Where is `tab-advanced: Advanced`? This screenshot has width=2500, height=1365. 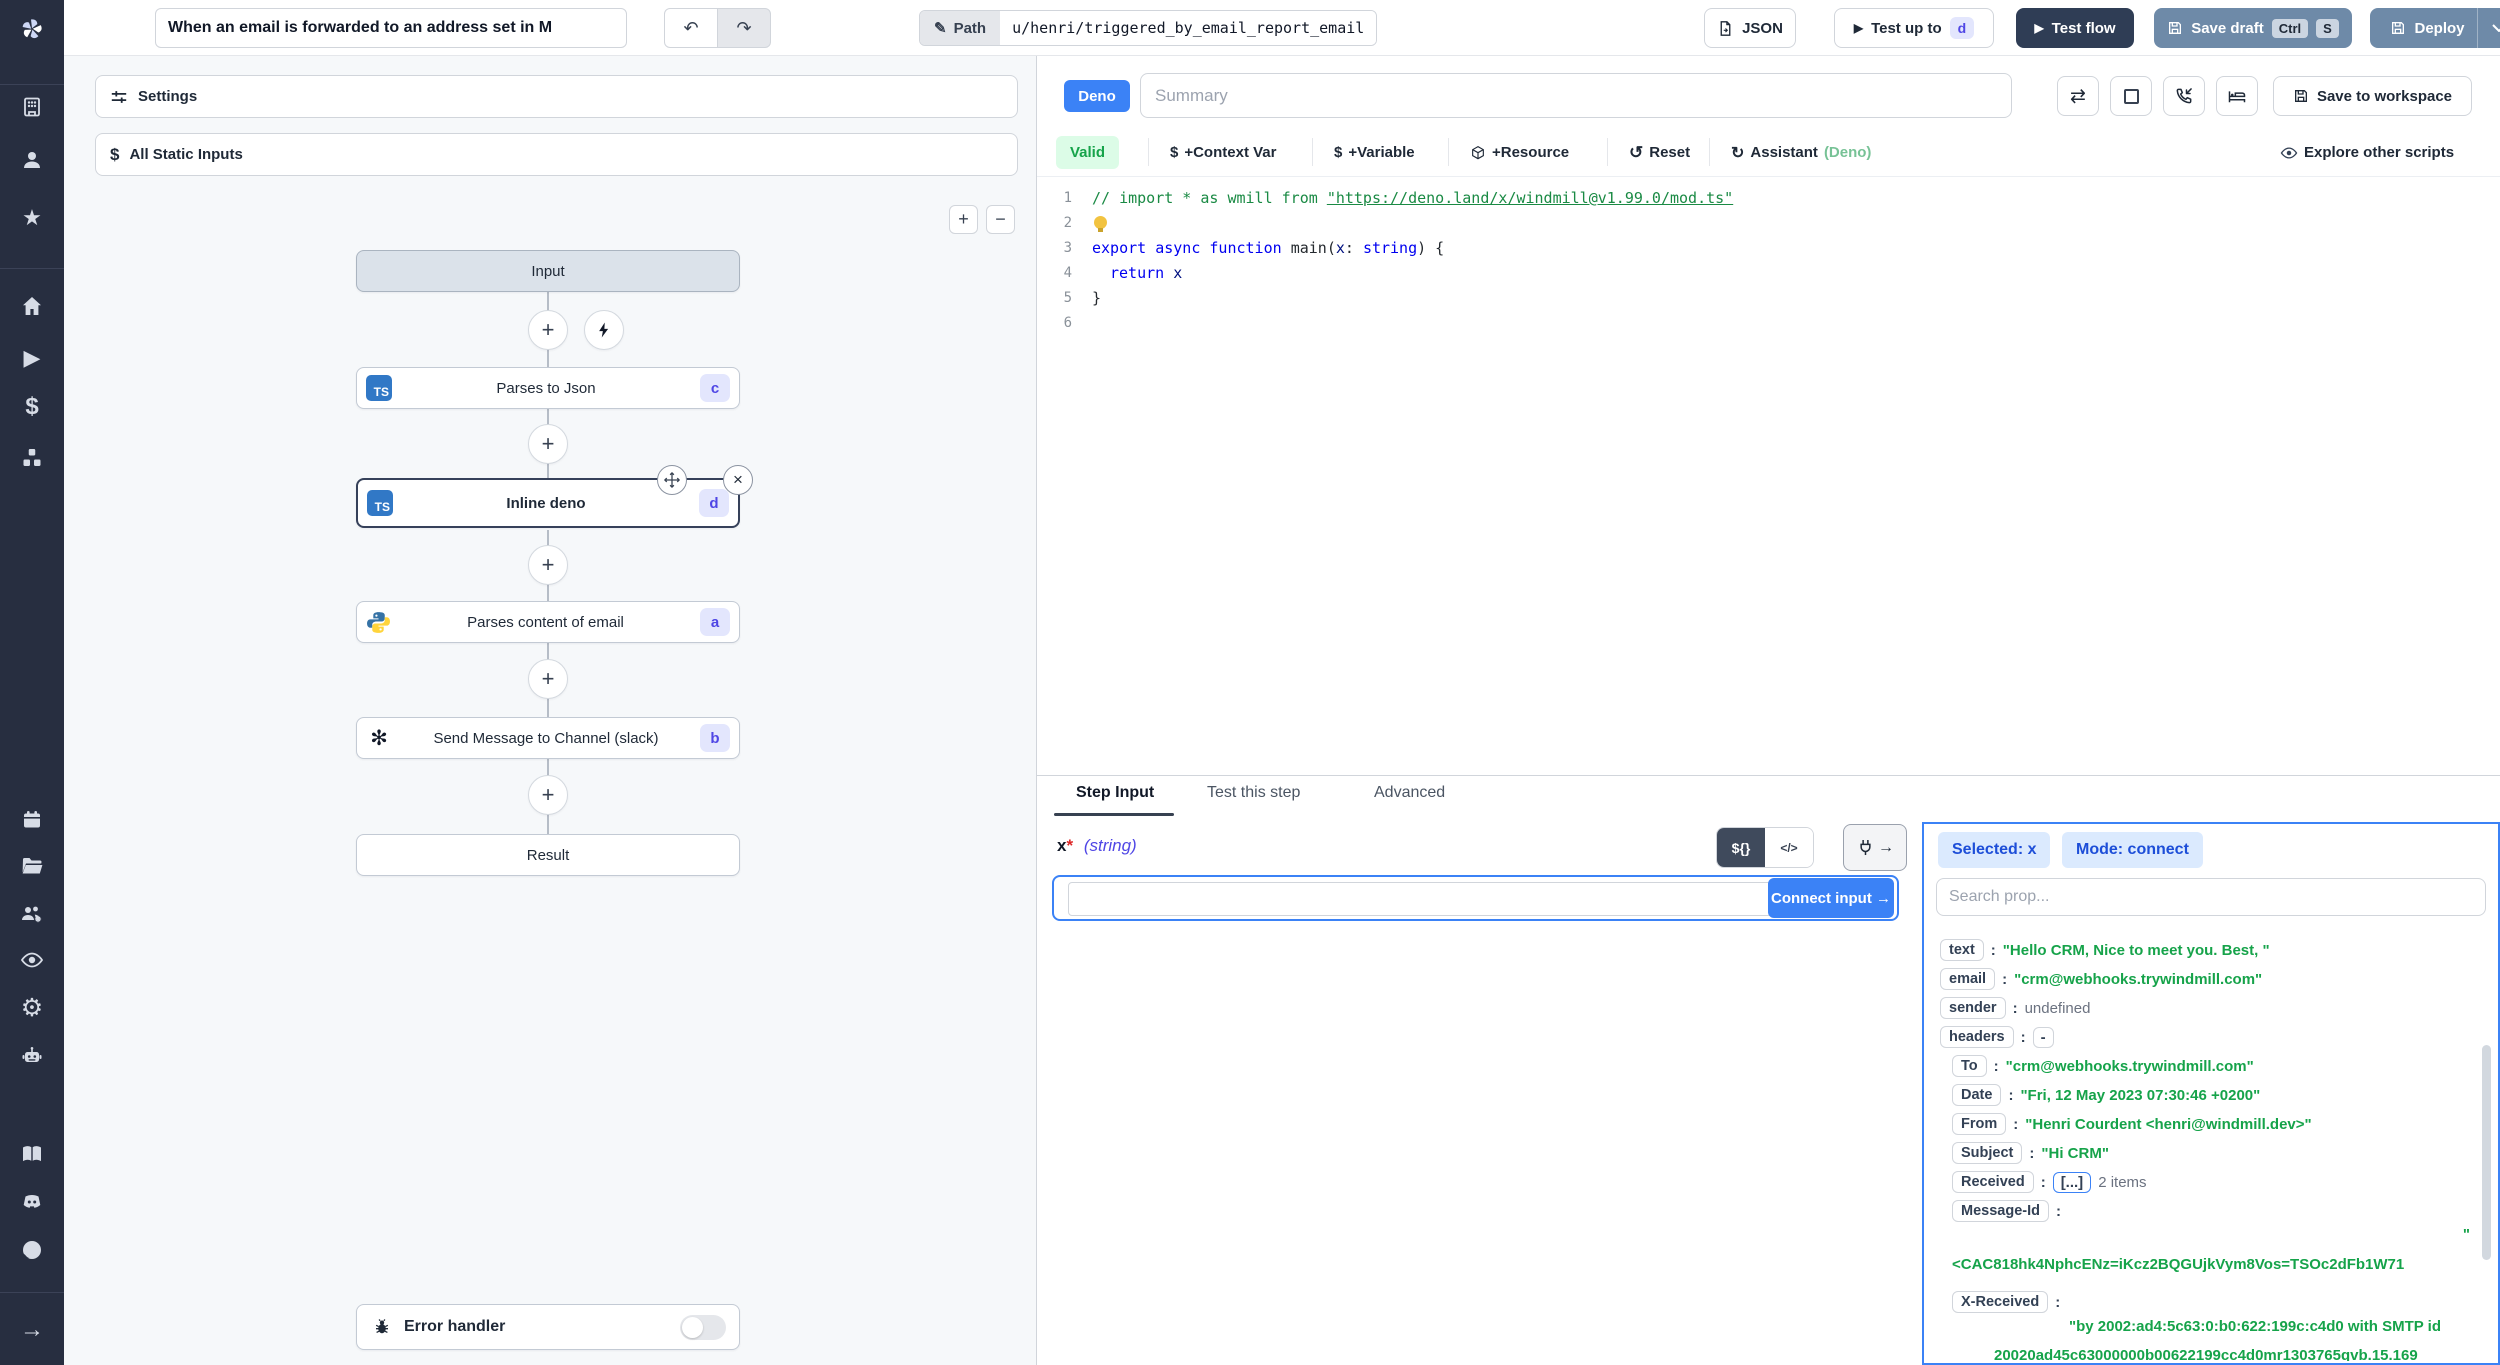 tab-advanced: Advanced is located at coordinates (1409, 793).